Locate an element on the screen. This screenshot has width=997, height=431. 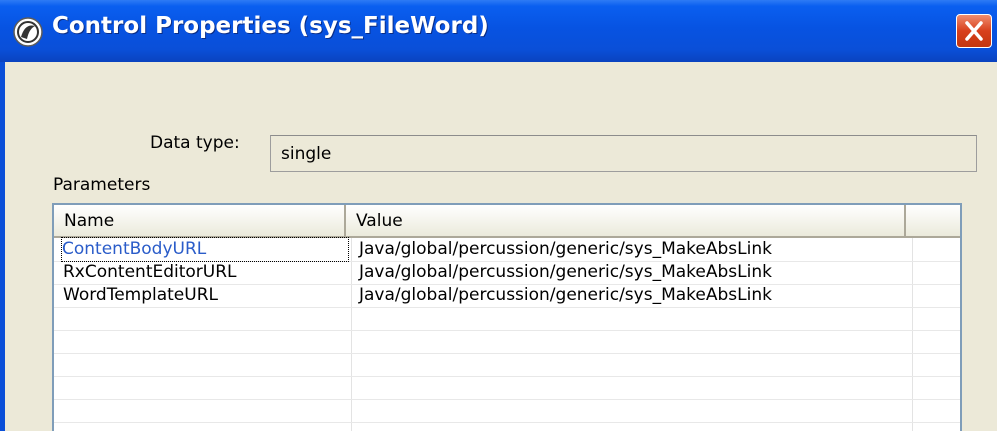
data-type-value: single is located at coordinates (306, 154).